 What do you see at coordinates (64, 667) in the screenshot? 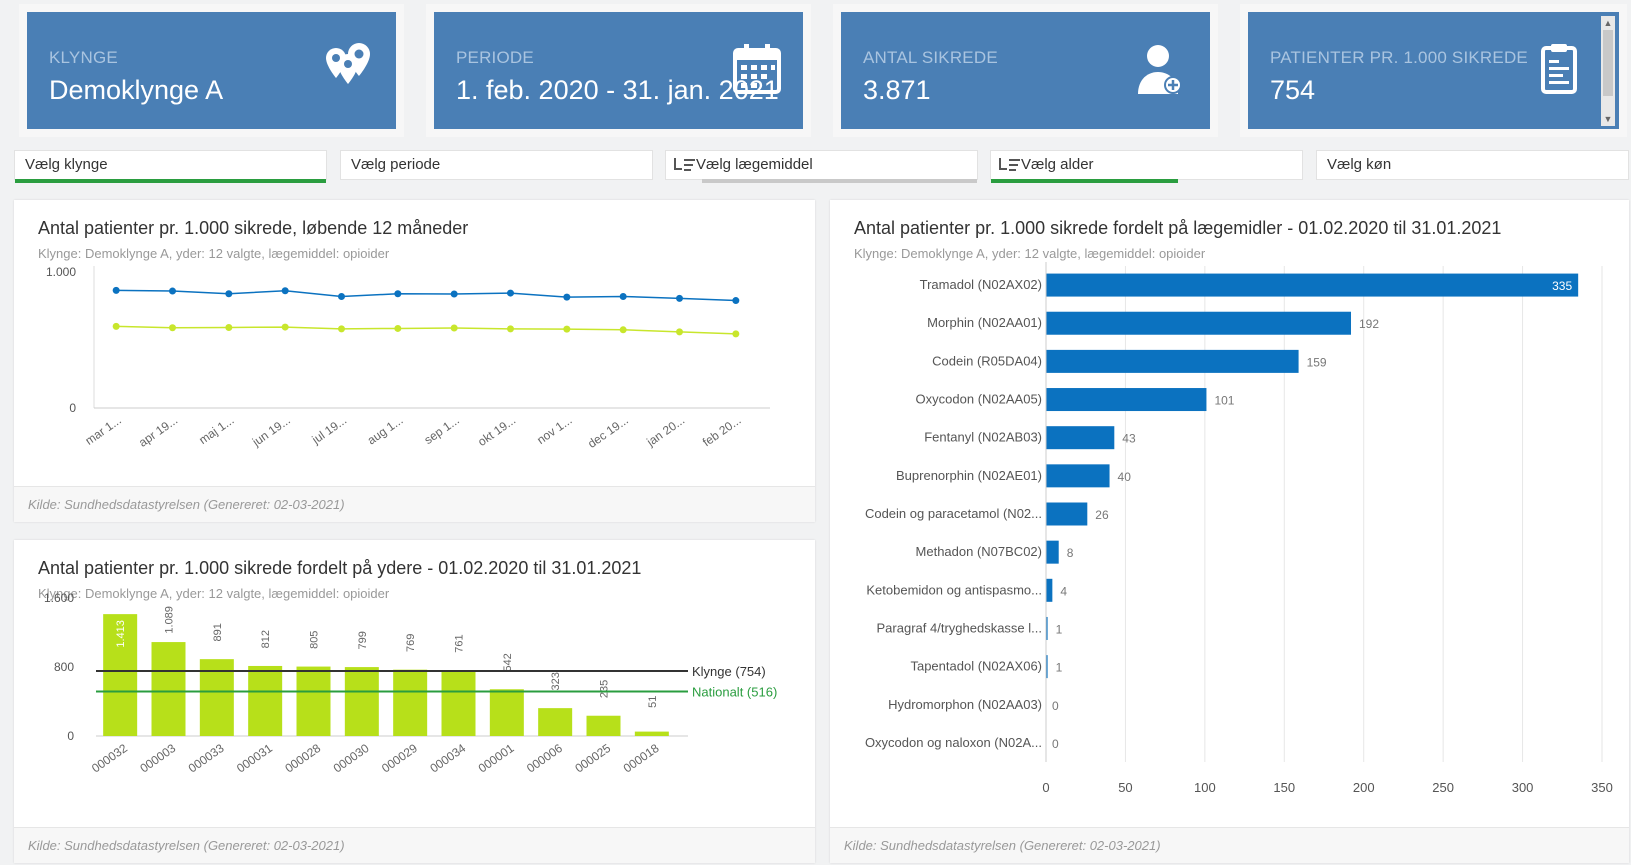
I see `y-tick-label: 800` at bounding box center [64, 667].